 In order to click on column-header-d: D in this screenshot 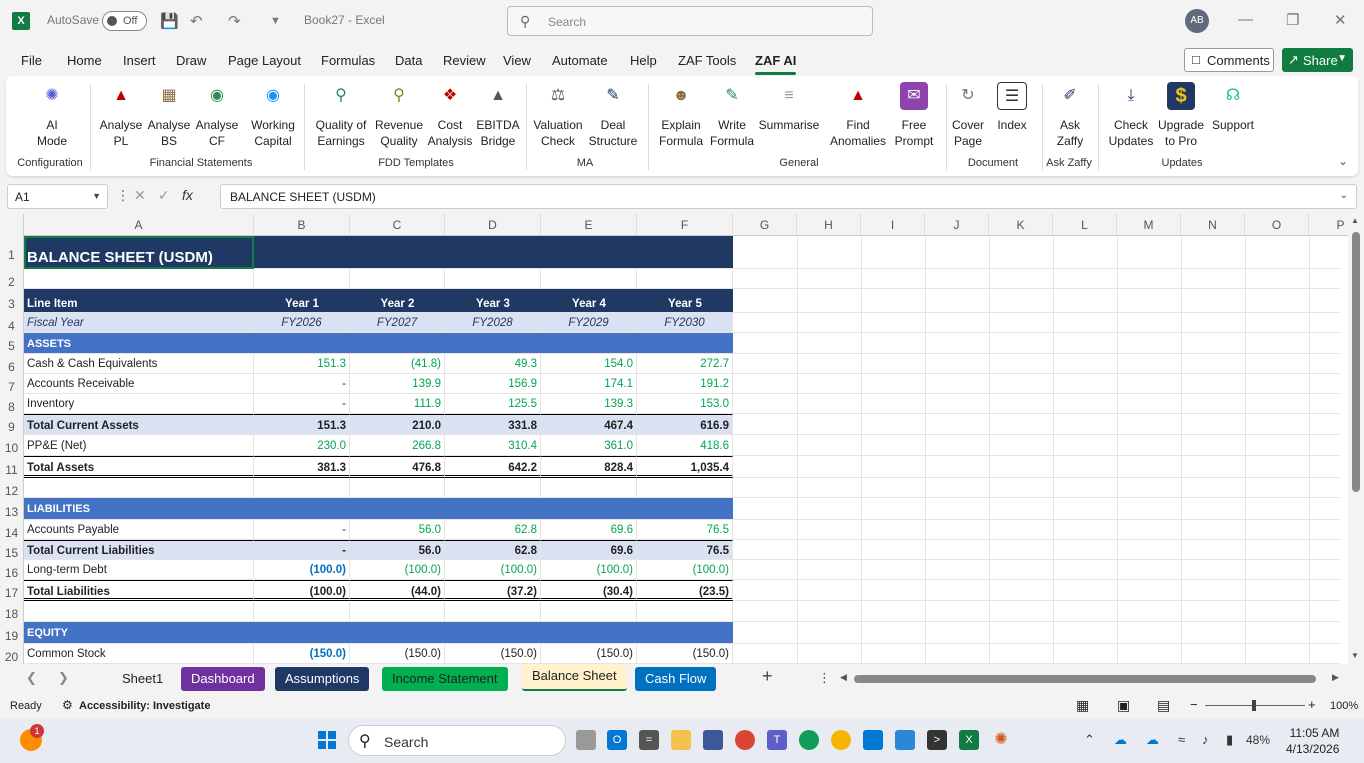, I will do `click(493, 225)`.